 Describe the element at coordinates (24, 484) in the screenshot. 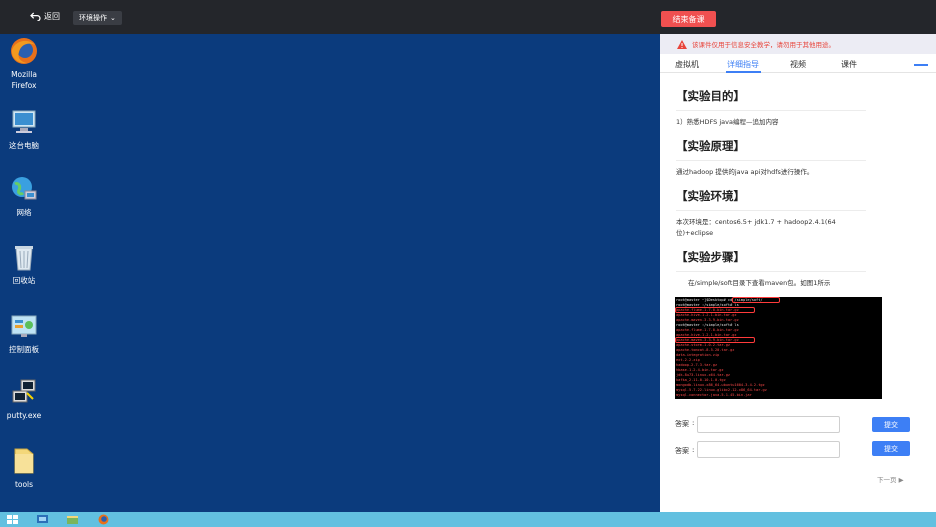

I see `icon-label: tools` at that location.